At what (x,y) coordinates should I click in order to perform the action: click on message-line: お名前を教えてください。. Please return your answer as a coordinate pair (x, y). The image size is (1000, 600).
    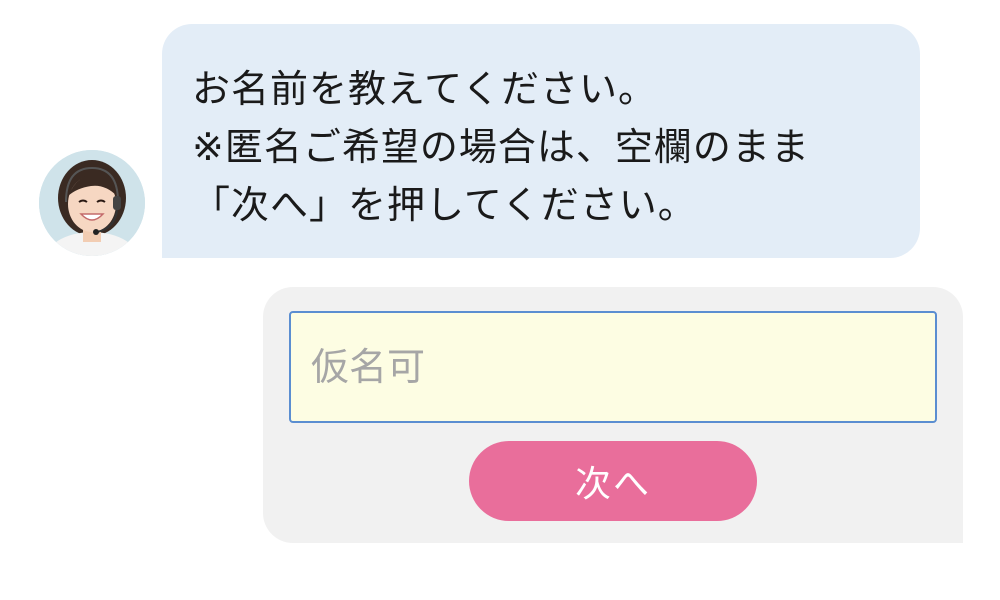
    Looking at the image, I should click on (424, 89).